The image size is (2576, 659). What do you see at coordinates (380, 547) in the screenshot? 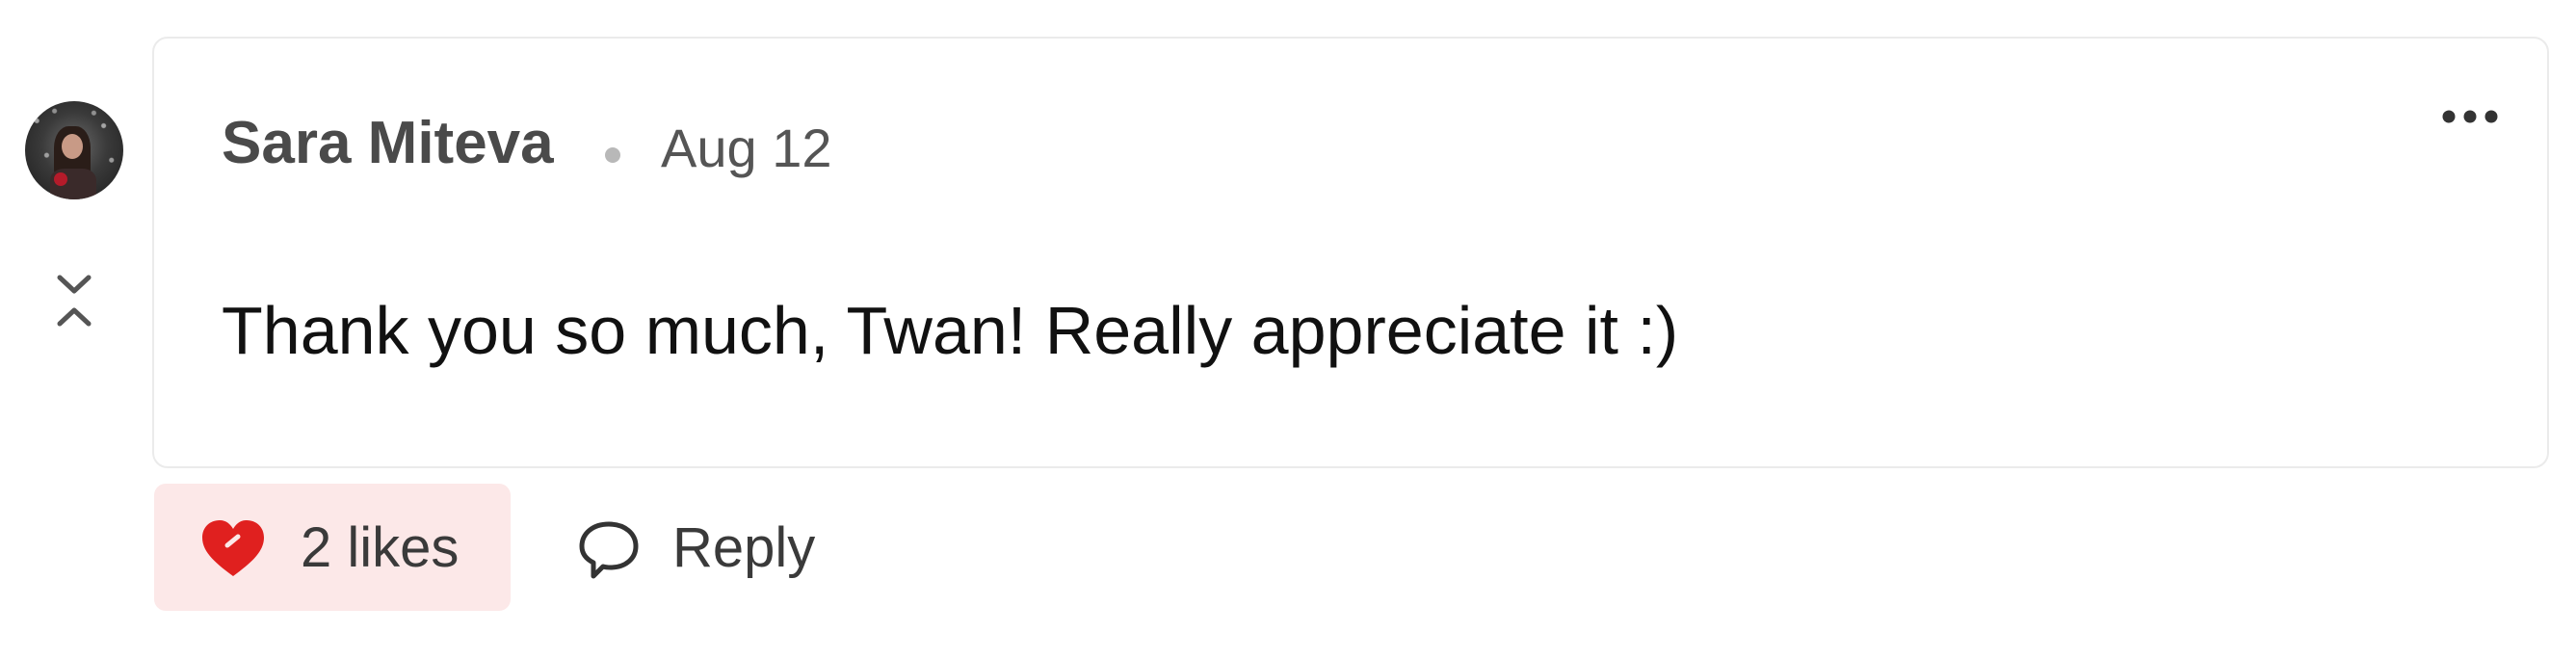
I see `likes-count-label: 2 likes` at bounding box center [380, 547].